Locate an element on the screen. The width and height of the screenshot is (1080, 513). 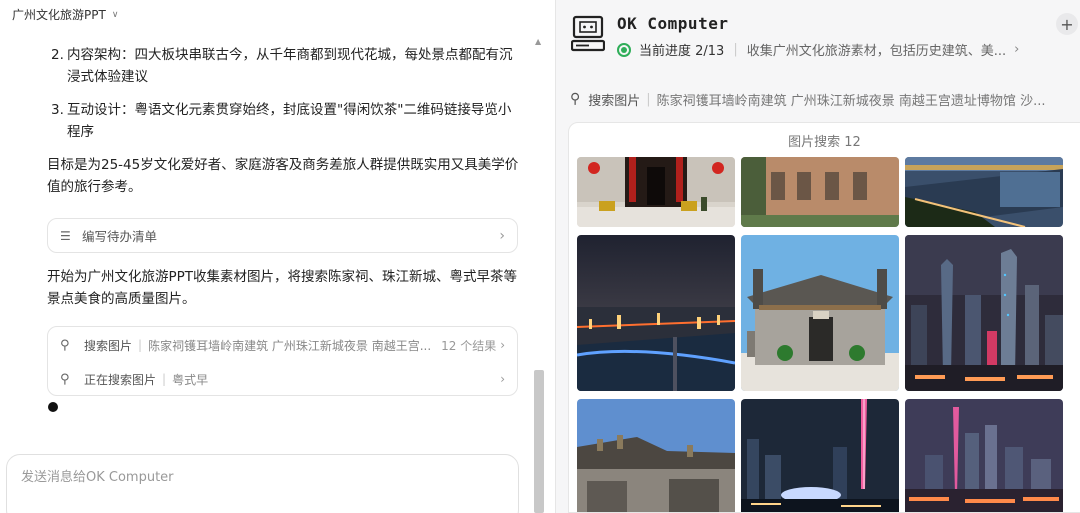
pearl-river-dusk-image is located at coordinates (984, 192).